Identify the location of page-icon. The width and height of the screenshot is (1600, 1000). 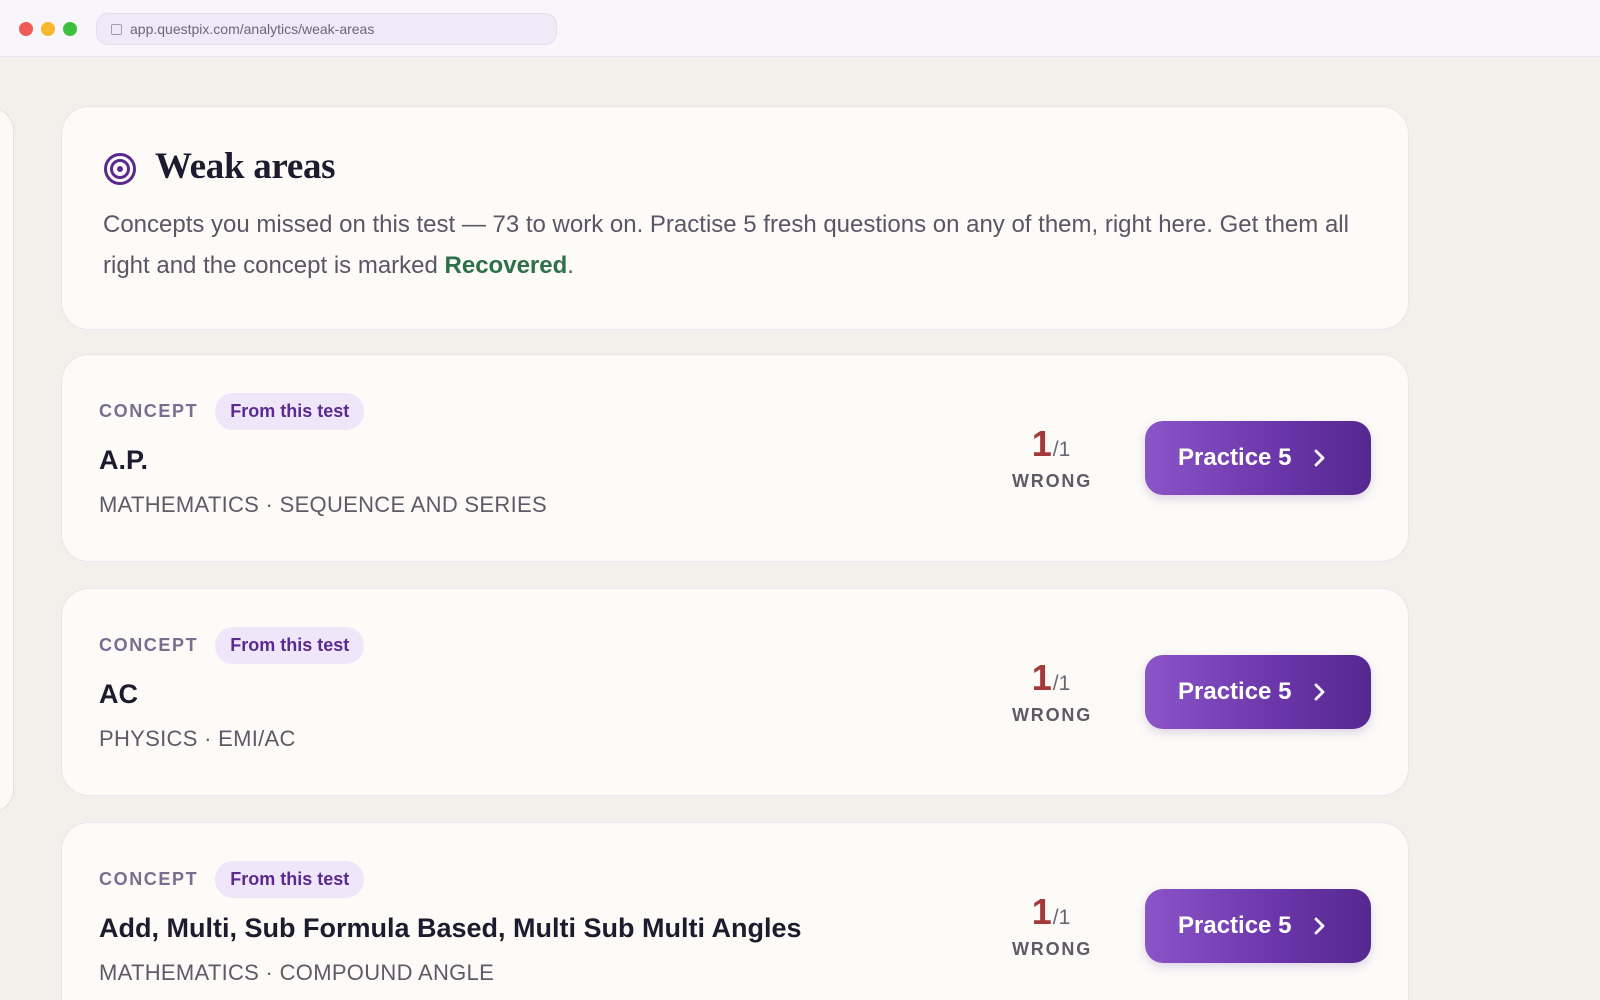
(116, 29).